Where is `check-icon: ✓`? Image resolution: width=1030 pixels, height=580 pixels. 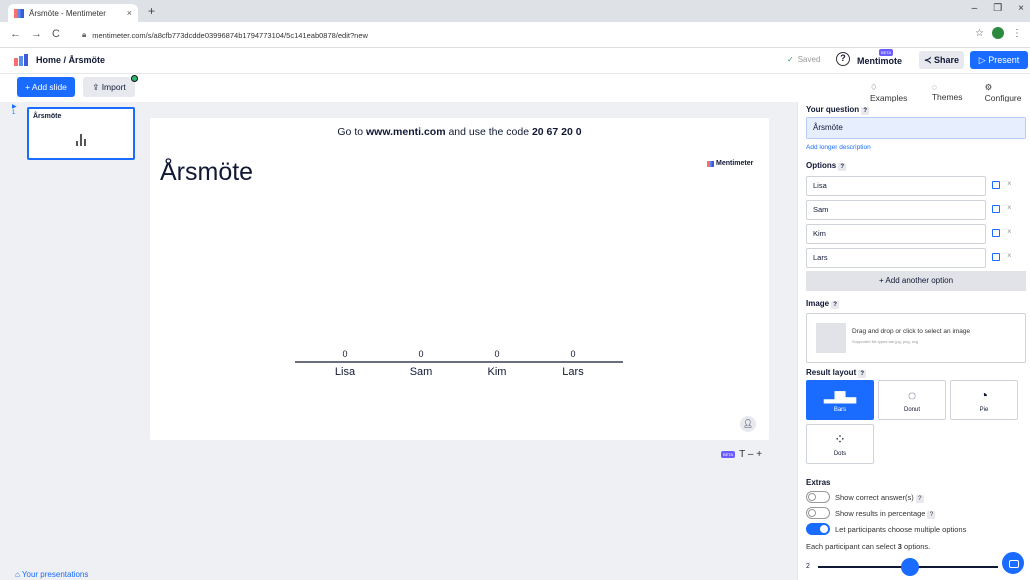 check-icon: ✓ is located at coordinates (790, 59).